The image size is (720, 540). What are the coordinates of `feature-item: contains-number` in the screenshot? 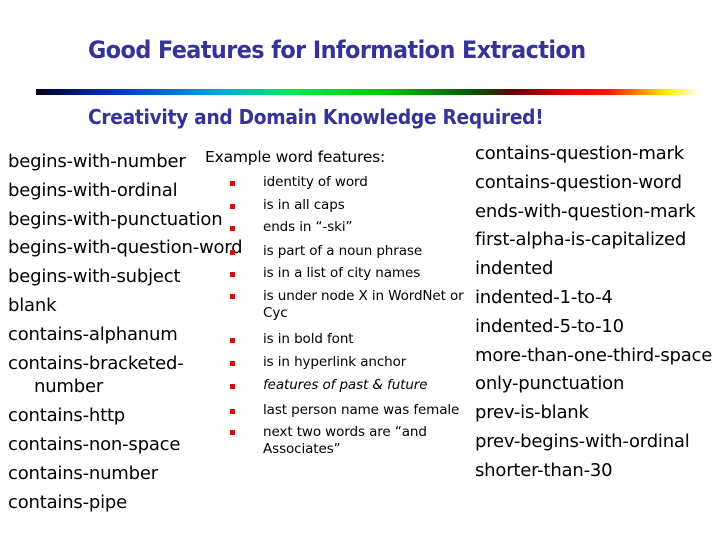 It's located at (83, 473).